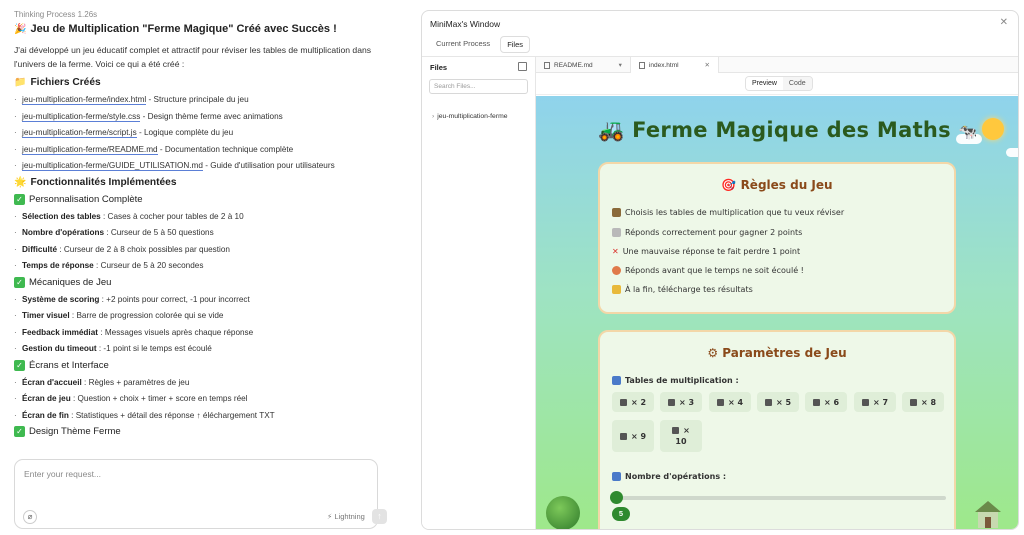  I want to click on rule-text: À la fin, télécharge tes résultats, so click(689, 289).